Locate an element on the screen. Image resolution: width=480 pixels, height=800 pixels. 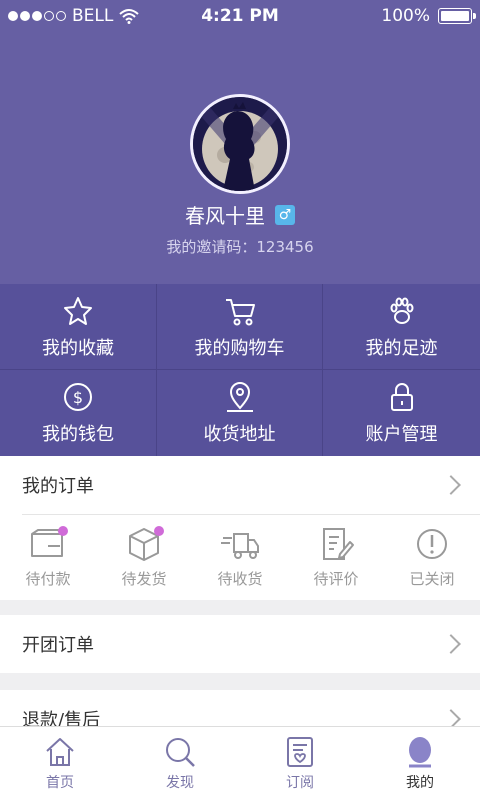
group-orders-row: 开团订单 is located at coordinates (240, 644).